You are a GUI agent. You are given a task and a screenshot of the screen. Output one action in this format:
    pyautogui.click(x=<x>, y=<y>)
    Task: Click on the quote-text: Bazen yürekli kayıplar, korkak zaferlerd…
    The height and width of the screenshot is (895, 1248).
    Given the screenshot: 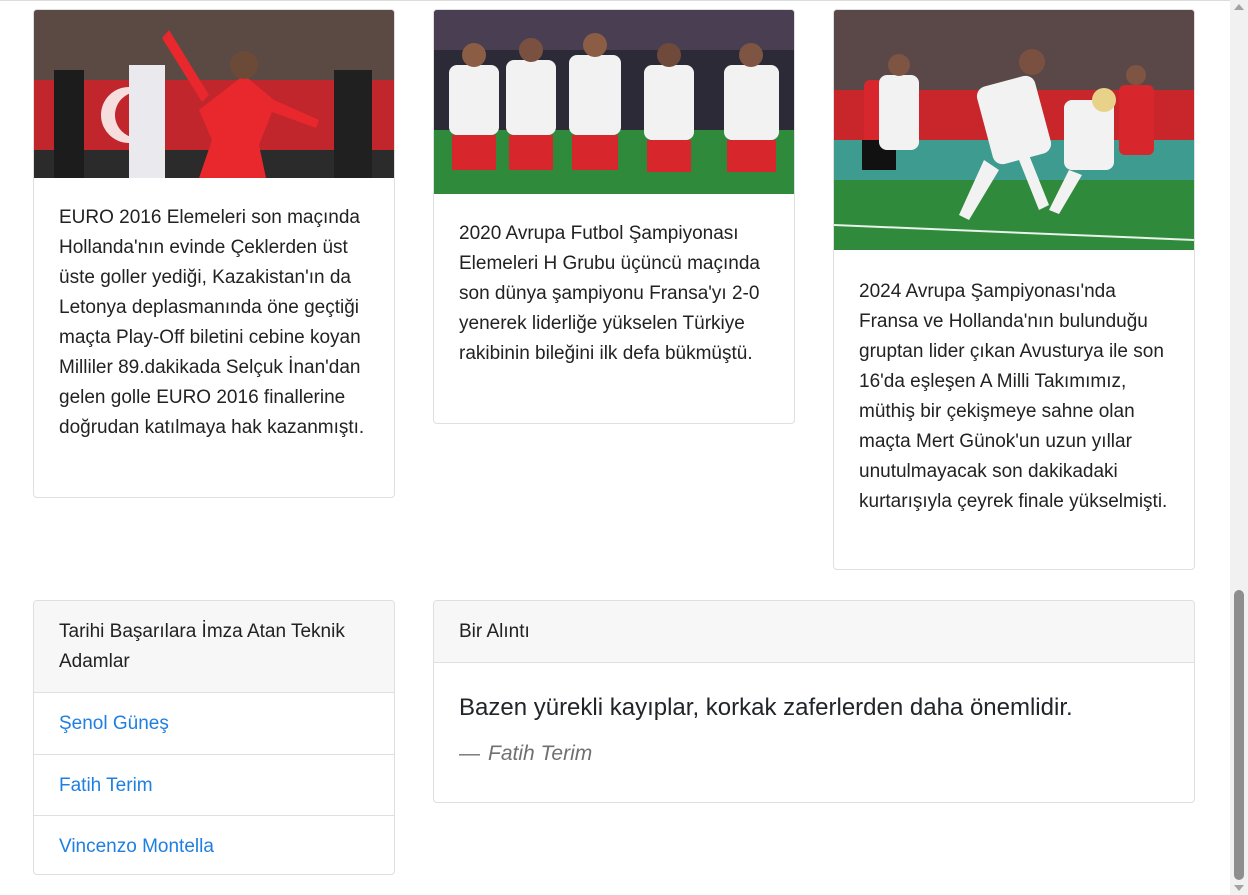 What is the action you would take?
    pyautogui.click(x=766, y=707)
    